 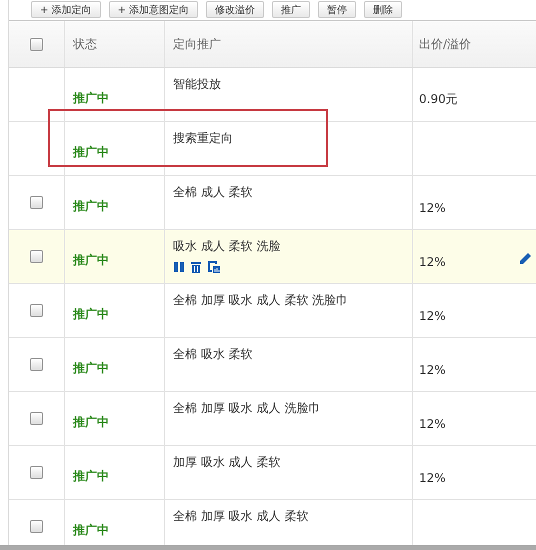 What do you see at coordinates (438, 99) in the screenshot?
I see `bid-value: 0.90元` at bounding box center [438, 99].